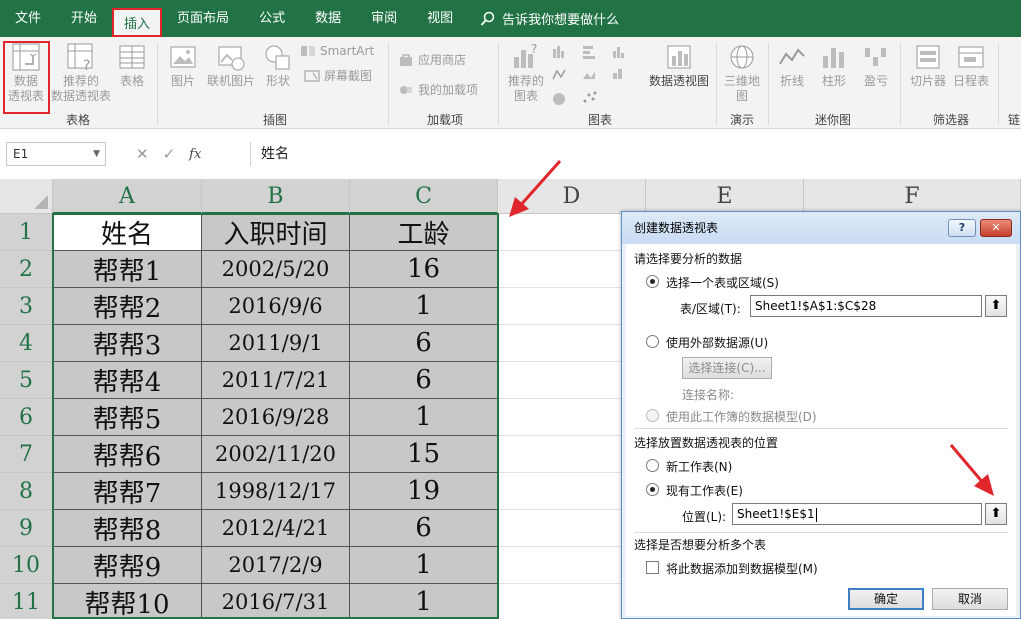 Image resolution: width=1021 pixels, height=619 pixels. I want to click on ok-button: 确定, so click(886, 599).